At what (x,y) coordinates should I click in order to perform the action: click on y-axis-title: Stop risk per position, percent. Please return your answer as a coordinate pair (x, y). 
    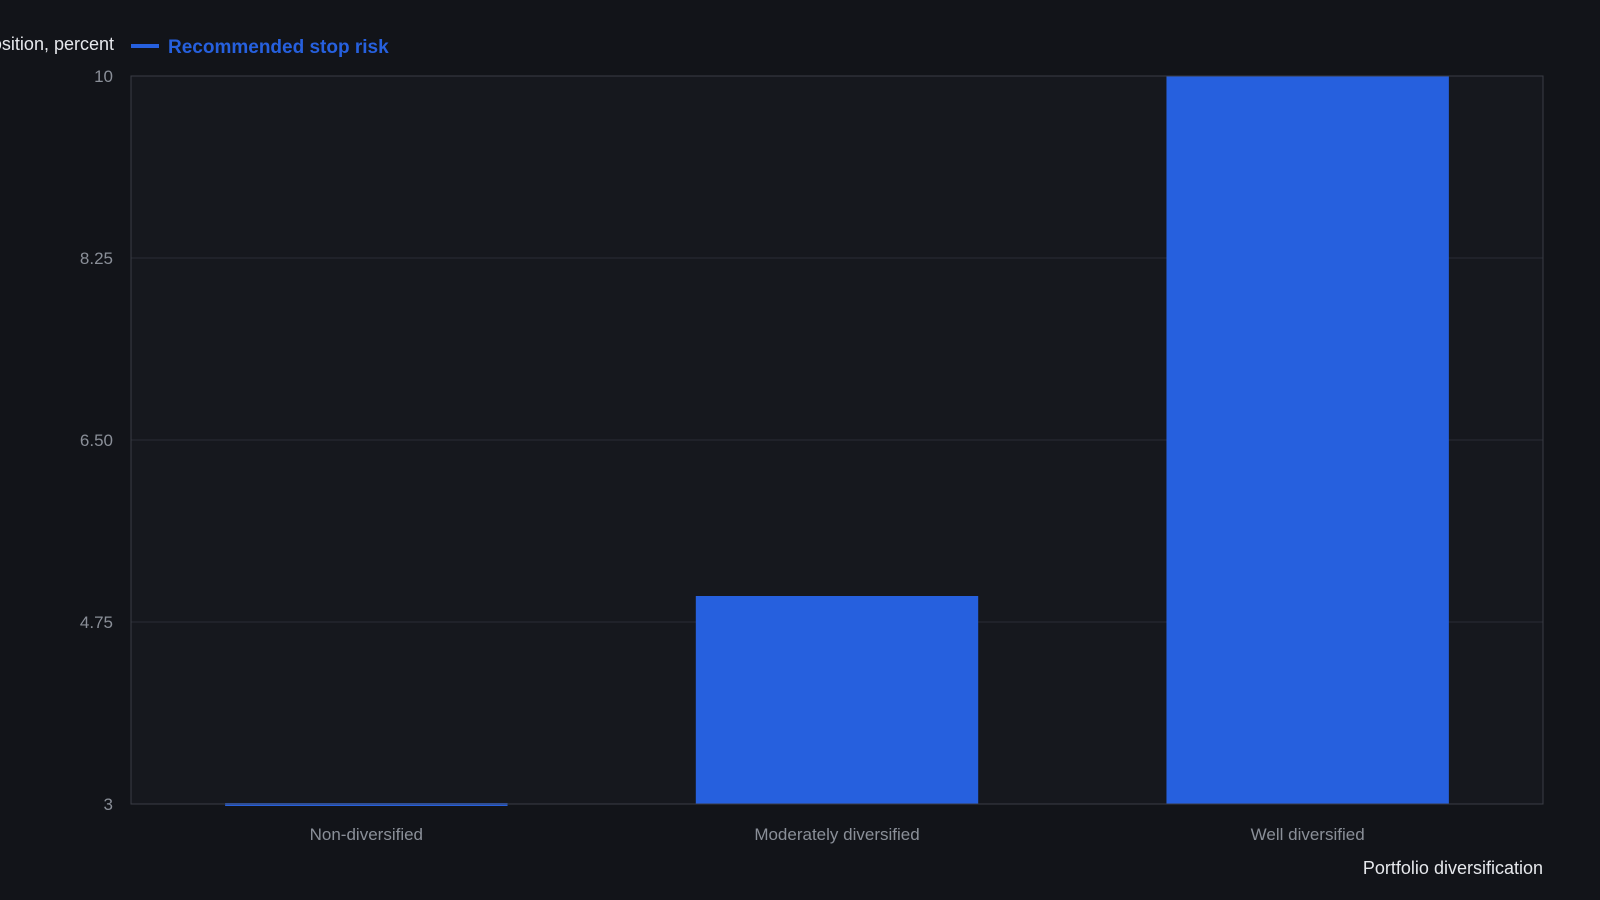
    Looking at the image, I should click on (57, 44).